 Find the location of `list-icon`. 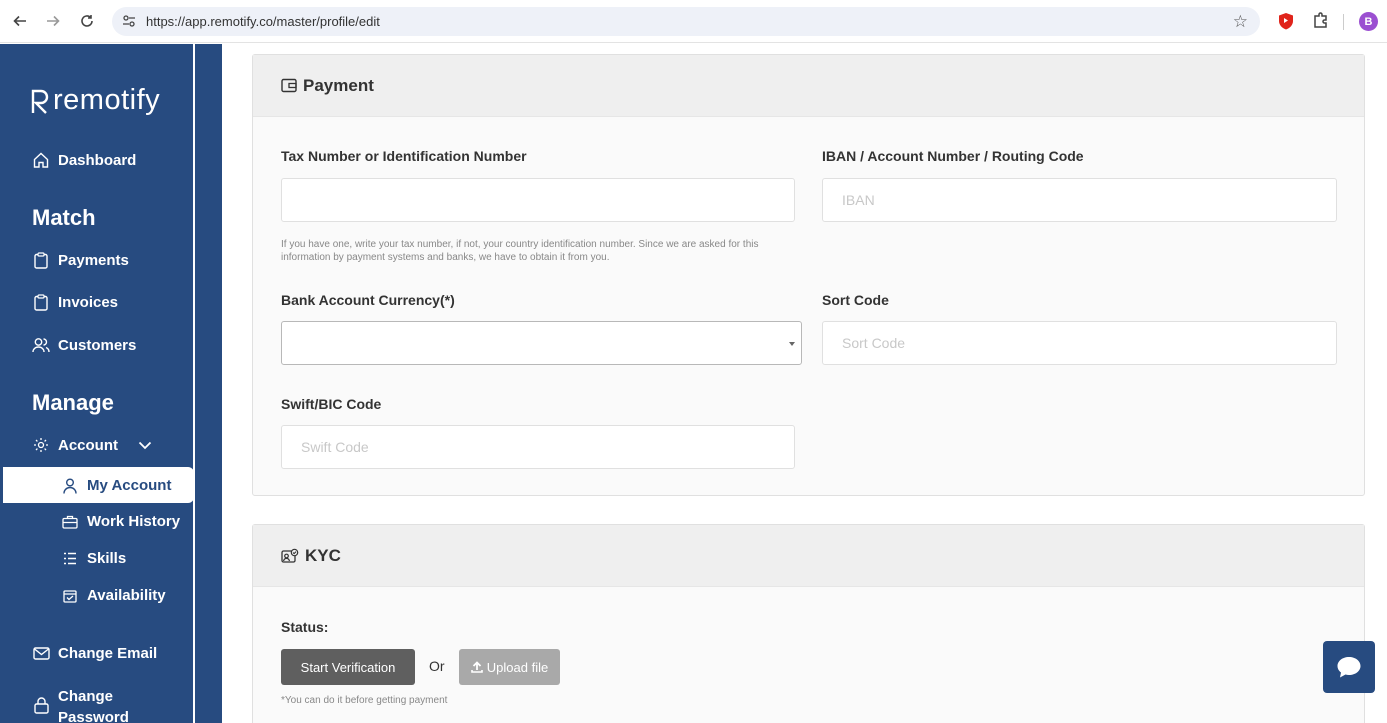

list-icon is located at coordinates (70, 559).